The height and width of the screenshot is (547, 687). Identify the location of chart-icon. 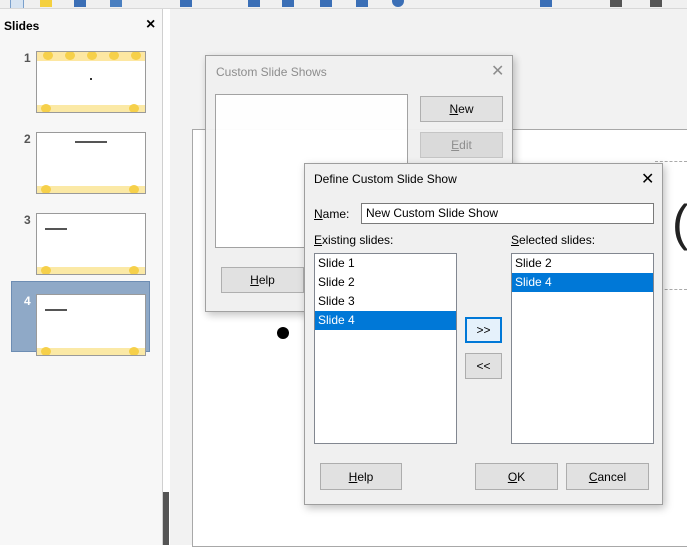
(116, 3).